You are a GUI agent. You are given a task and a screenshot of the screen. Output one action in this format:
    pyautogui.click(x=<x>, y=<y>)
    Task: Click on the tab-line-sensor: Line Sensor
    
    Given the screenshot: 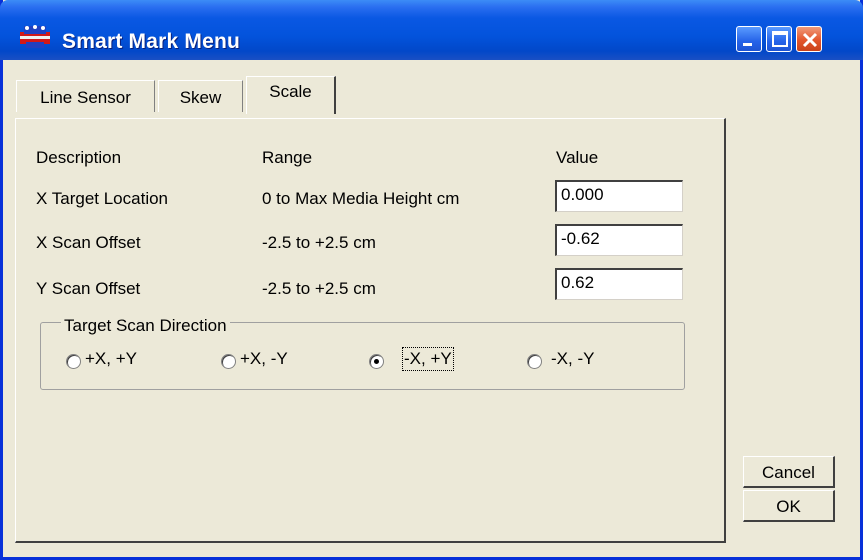 What is the action you would take?
    pyautogui.click(x=85, y=96)
    